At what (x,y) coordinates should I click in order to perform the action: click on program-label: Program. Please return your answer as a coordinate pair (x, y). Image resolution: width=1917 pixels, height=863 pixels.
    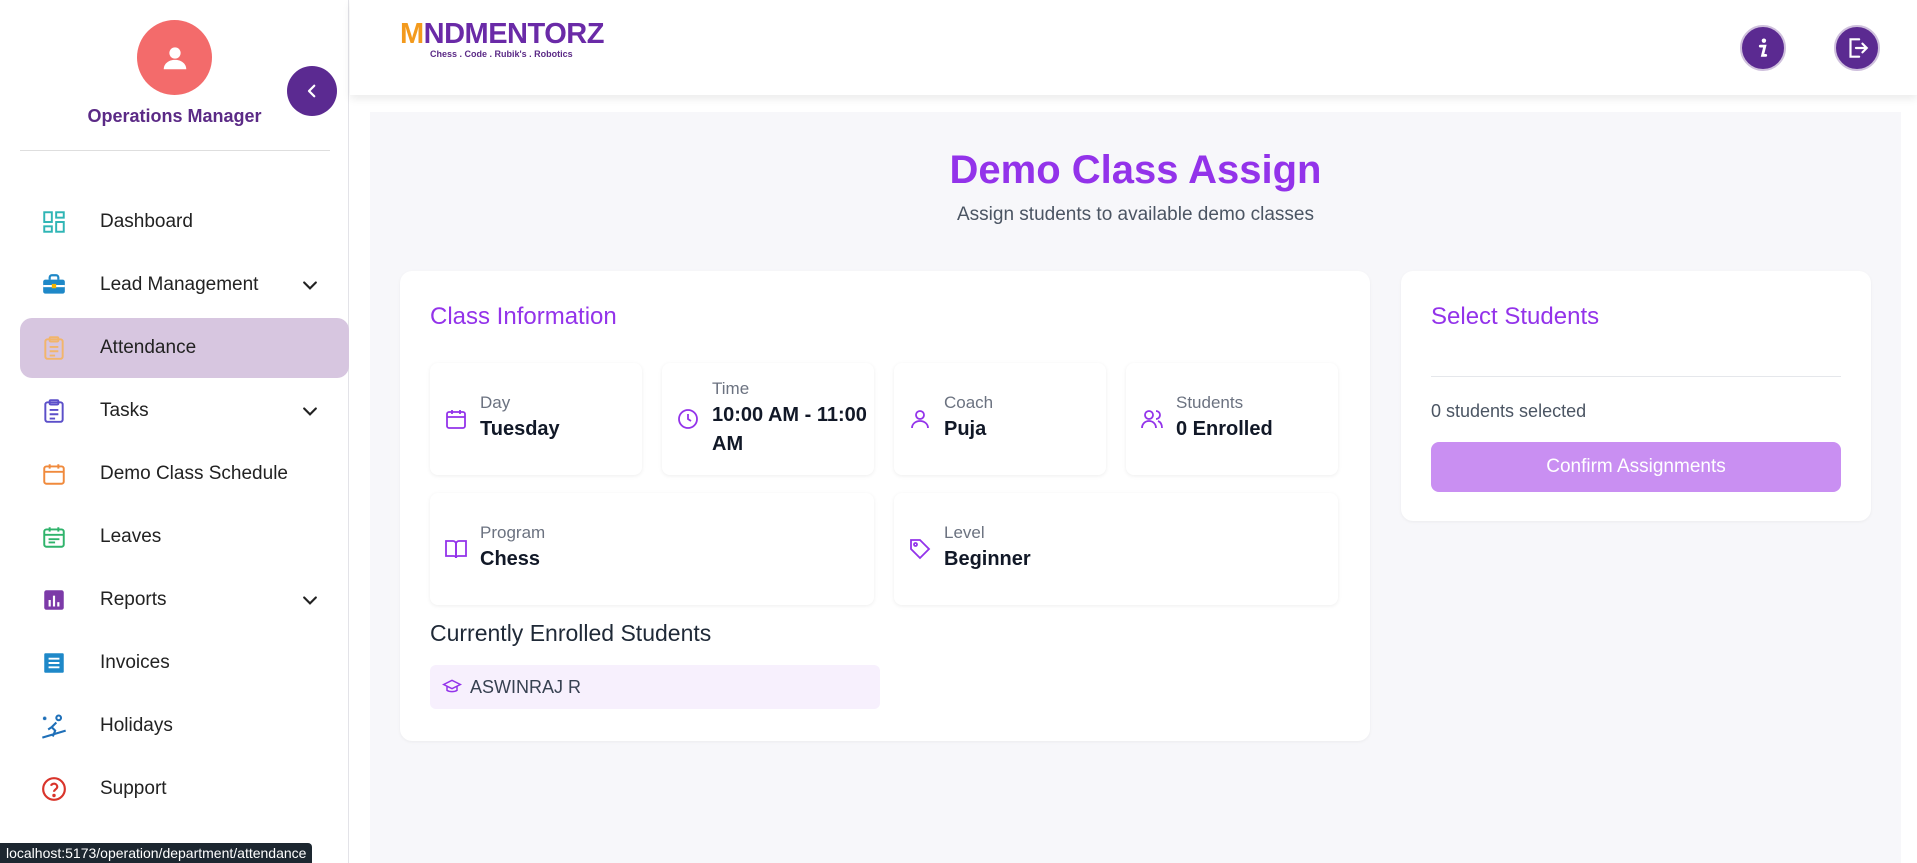
    Looking at the image, I should click on (513, 532).